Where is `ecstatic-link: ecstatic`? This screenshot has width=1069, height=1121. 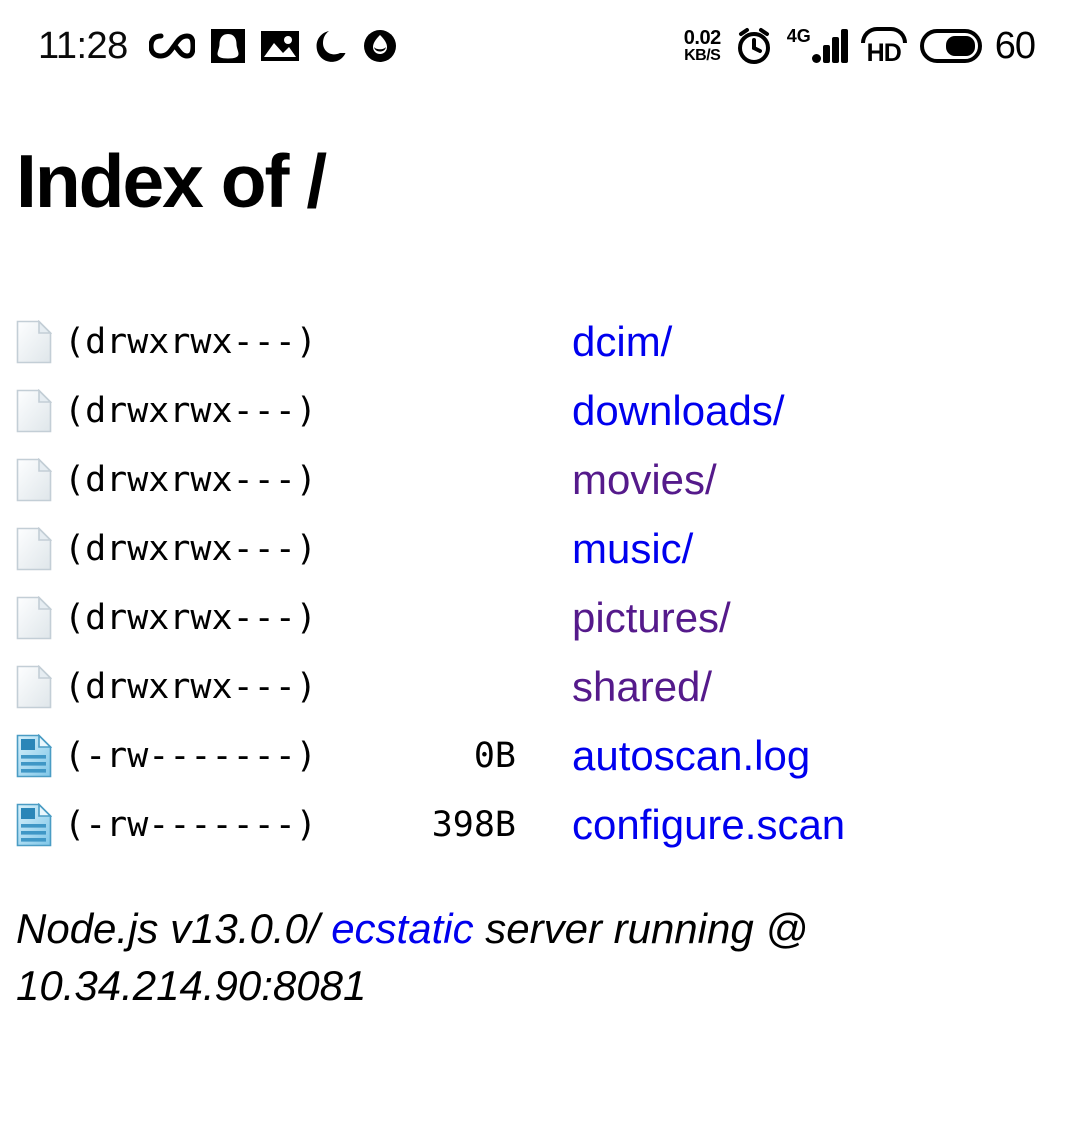
ecstatic-link: ecstatic is located at coordinates (402, 928).